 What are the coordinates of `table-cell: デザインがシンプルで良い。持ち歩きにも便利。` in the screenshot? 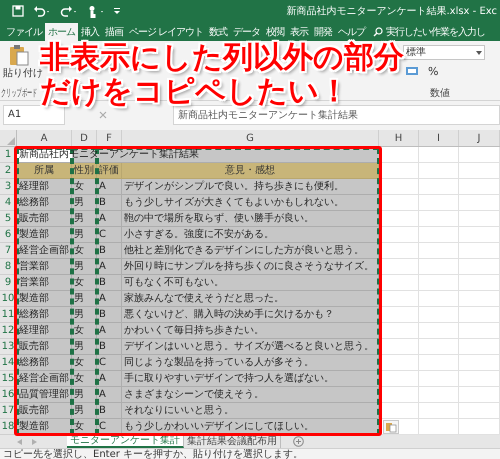 It's located at (250, 187).